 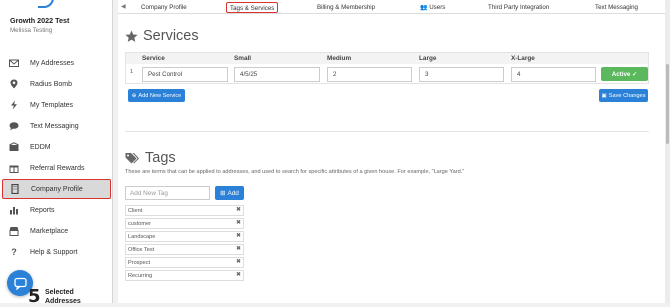 I want to click on tab-users: 👥 Users, so click(x=432, y=7).